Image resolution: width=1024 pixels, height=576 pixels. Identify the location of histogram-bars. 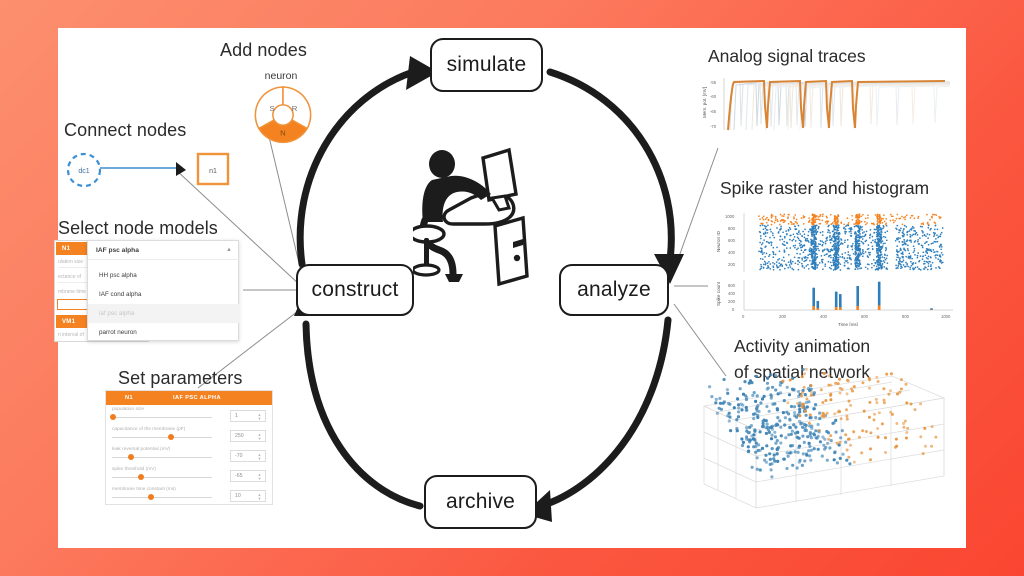
(872, 295).